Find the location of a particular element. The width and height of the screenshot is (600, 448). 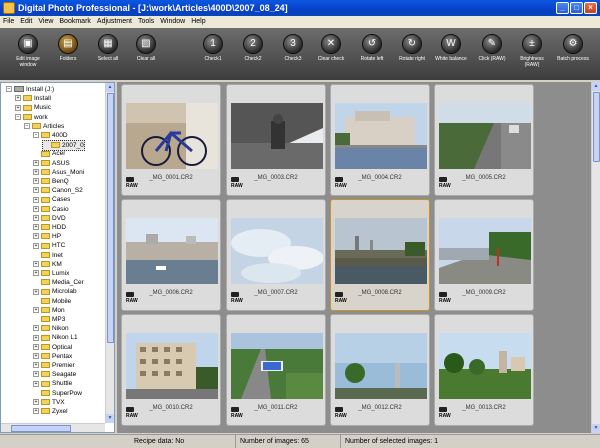

tree-item: Acer is located at coordinates (49, 153).